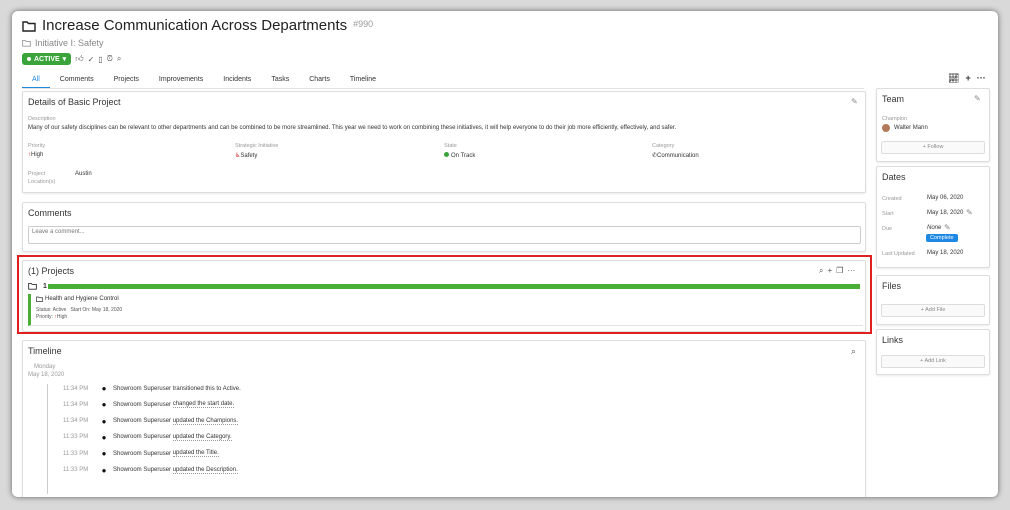 The width and height of the screenshot is (1010, 510). I want to click on follow-button: + Follow, so click(933, 147).